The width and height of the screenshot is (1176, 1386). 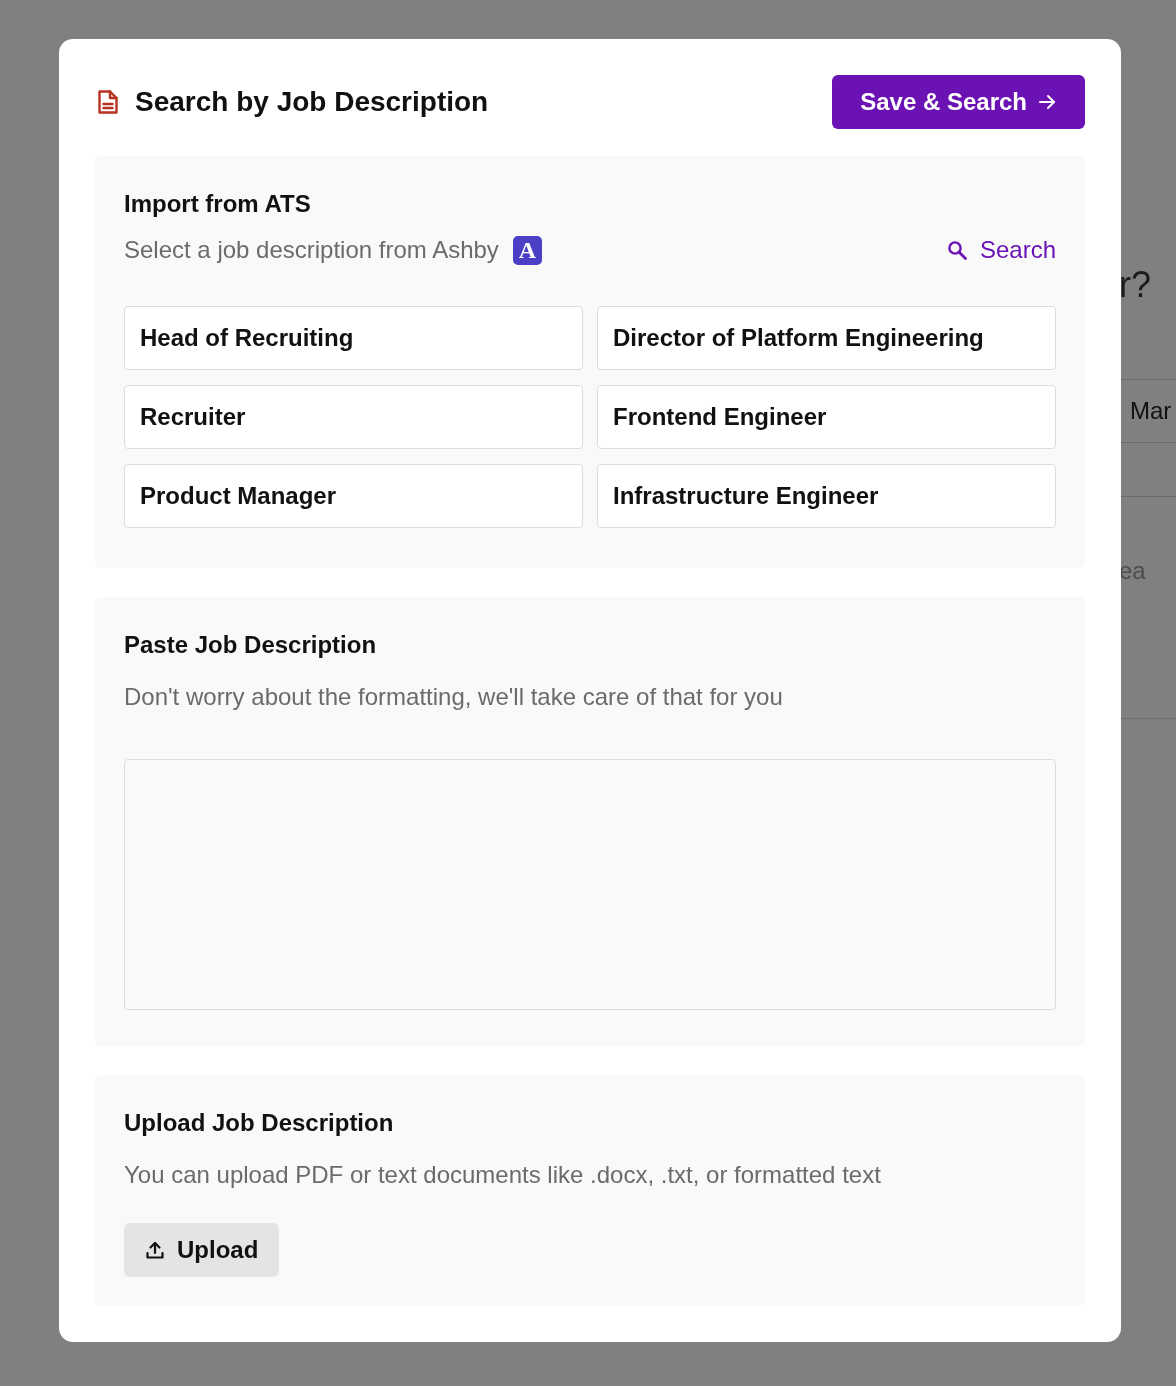 I want to click on background-heading-text: r?, so click(x=1135, y=285).